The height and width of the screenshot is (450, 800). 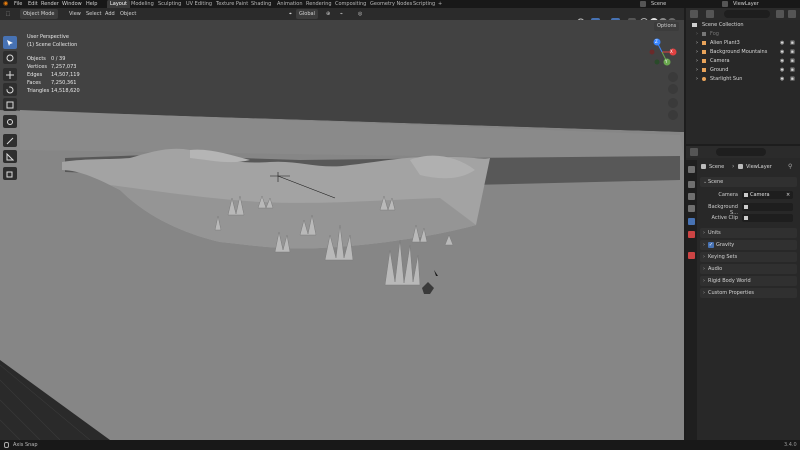 What do you see at coordinates (110, 14) in the screenshot?
I see `menu-add: Add` at bounding box center [110, 14].